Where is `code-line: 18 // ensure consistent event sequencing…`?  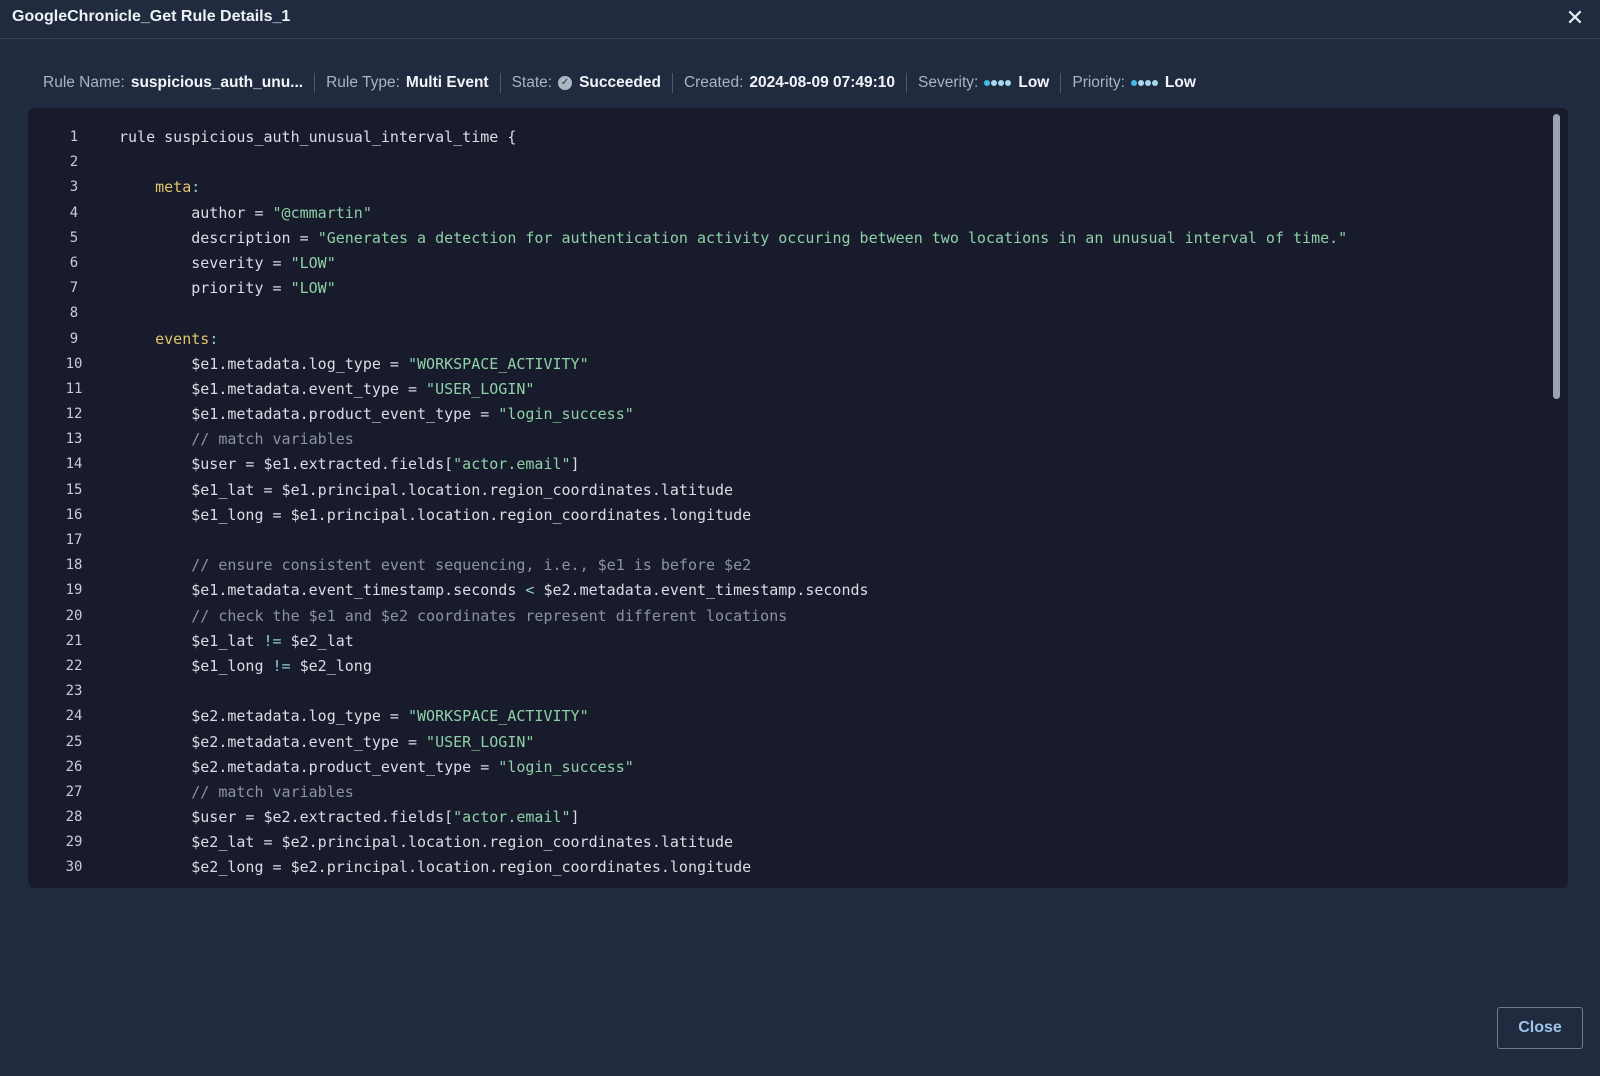 code-line: 18 // ensure consistent event sequencing… is located at coordinates (783, 565).